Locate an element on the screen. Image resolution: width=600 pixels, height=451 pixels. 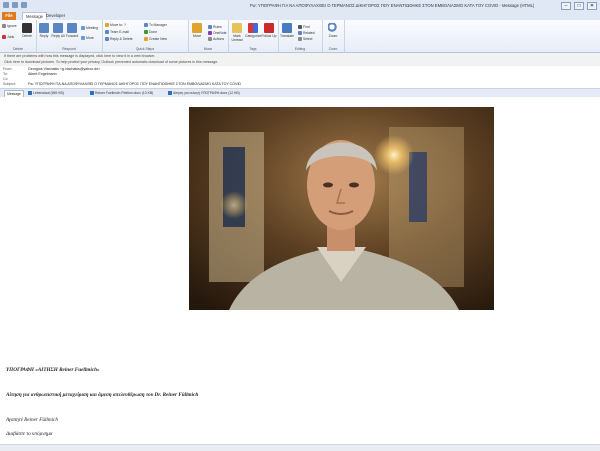
envelope-icon is located at coordinates (237, 28).